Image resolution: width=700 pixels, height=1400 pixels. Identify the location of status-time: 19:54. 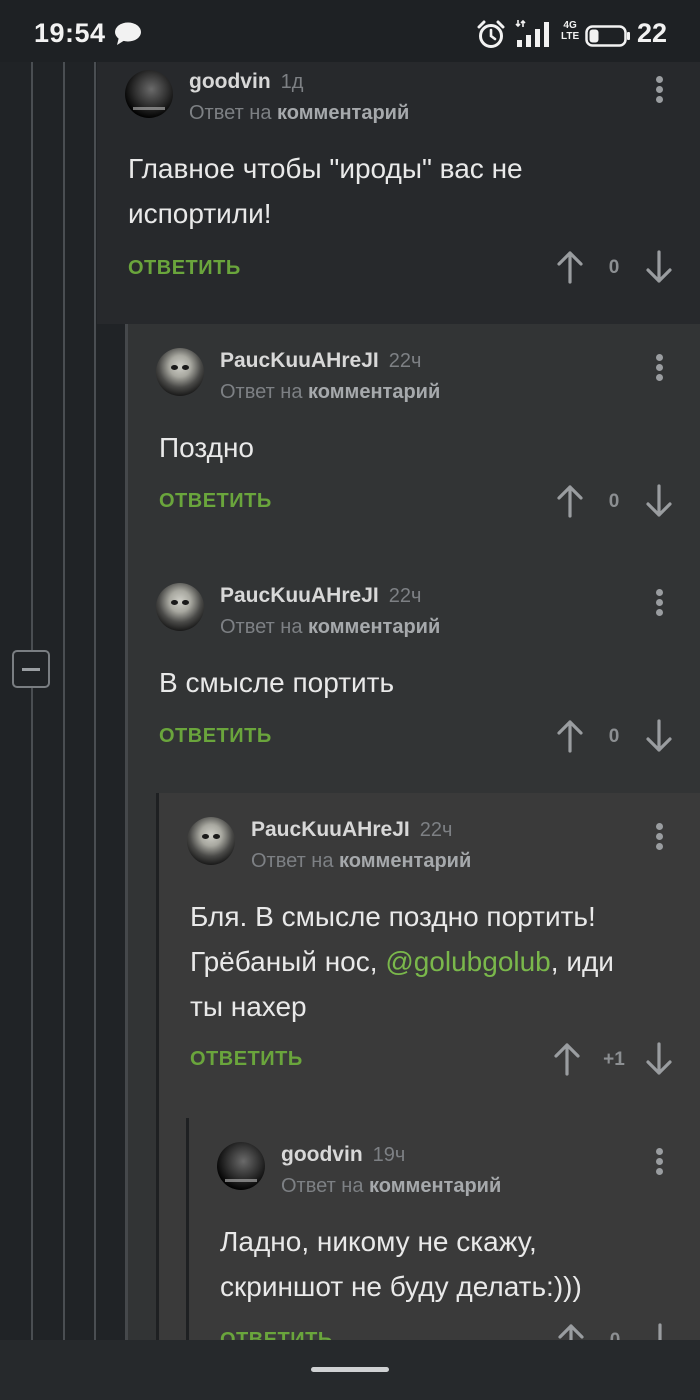
(70, 33).